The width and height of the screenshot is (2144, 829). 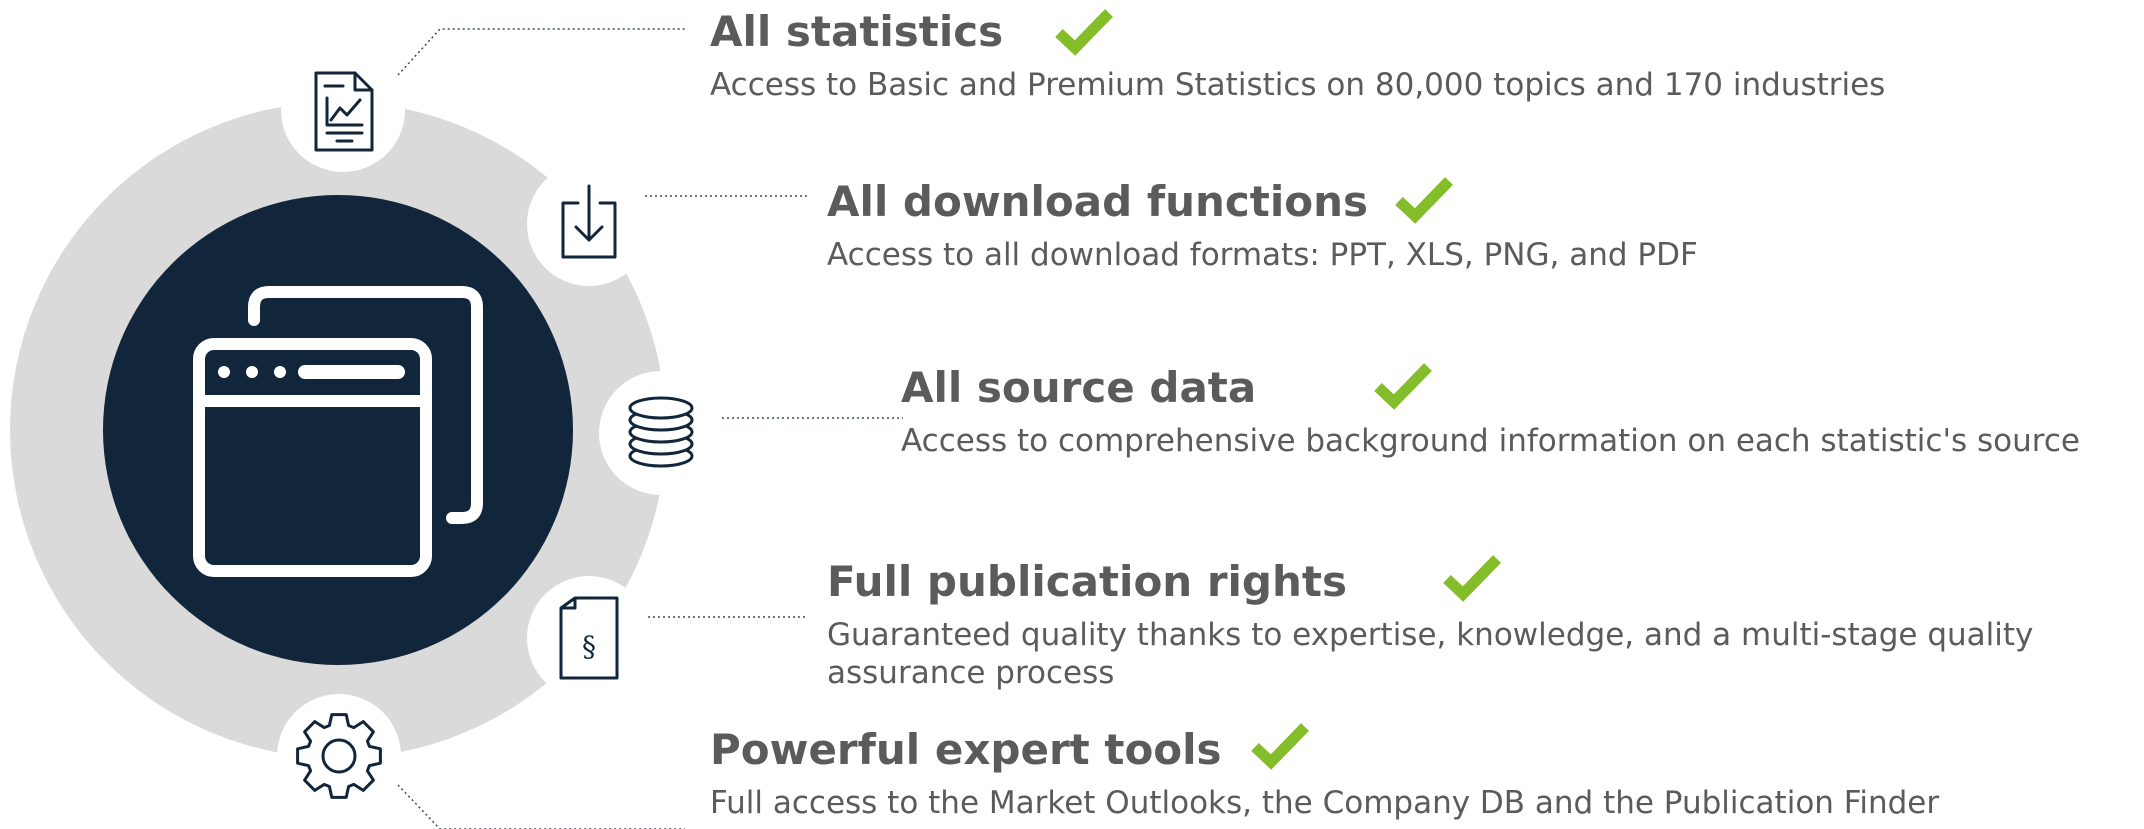 What do you see at coordinates (1098, 201) in the screenshot?
I see `feature-title: All download functions` at bounding box center [1098, 201].